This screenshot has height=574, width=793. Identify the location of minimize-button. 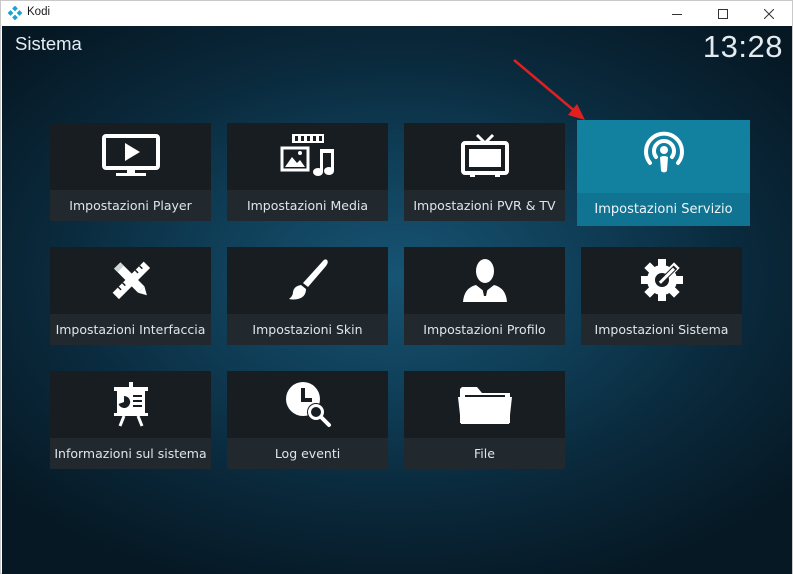
(677, 13).